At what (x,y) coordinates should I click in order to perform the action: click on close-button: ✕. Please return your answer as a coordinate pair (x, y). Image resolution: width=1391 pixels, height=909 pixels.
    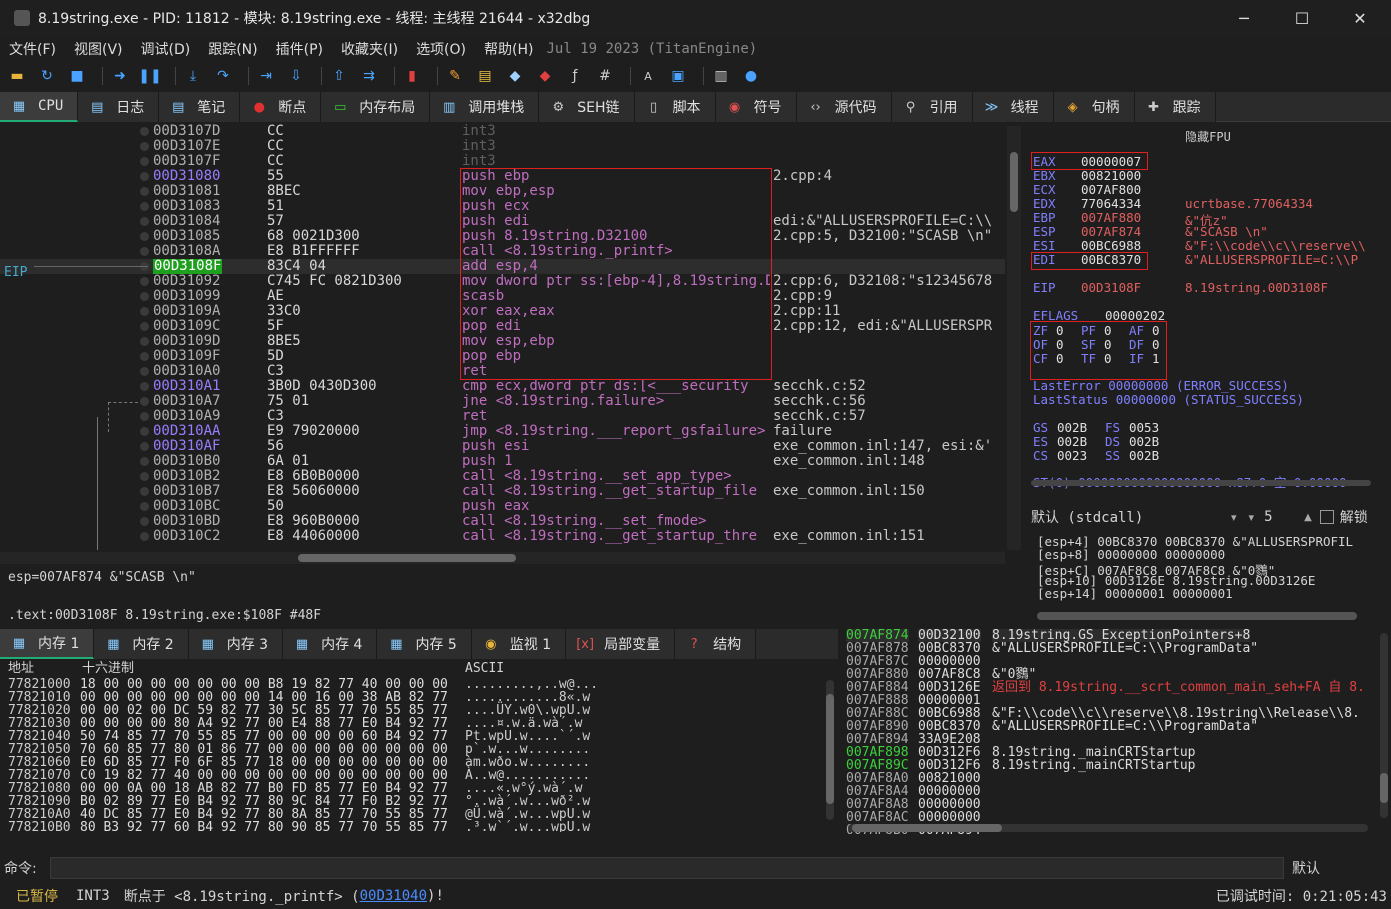
    Looking at the image, I should click on (1360, 18).